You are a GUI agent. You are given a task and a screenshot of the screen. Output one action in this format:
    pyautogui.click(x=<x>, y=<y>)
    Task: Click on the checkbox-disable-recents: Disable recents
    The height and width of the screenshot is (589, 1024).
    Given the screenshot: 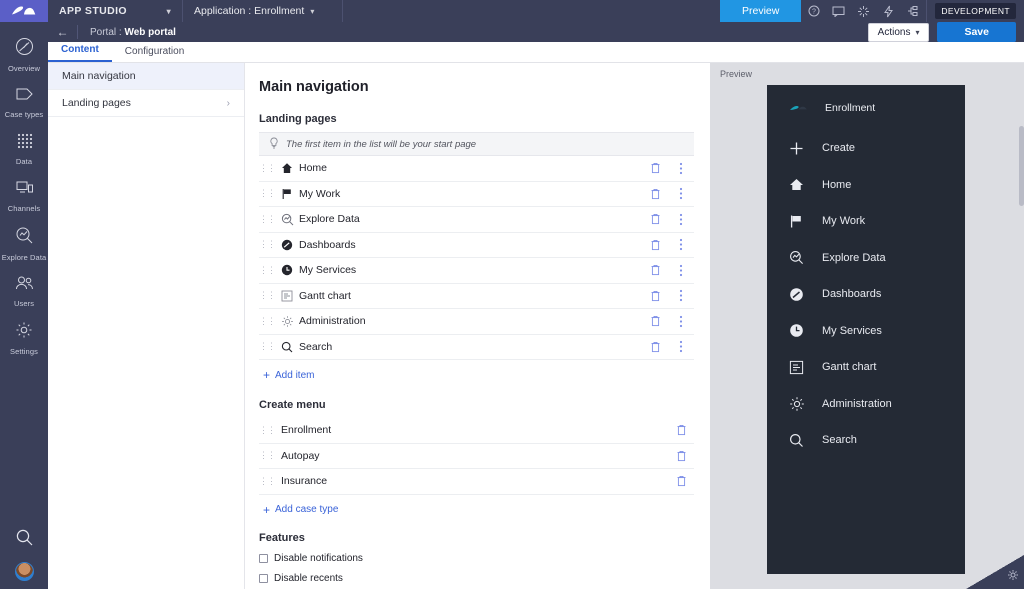 What is the action you would take?
    pyautogui.click(x=476, y=578)
    